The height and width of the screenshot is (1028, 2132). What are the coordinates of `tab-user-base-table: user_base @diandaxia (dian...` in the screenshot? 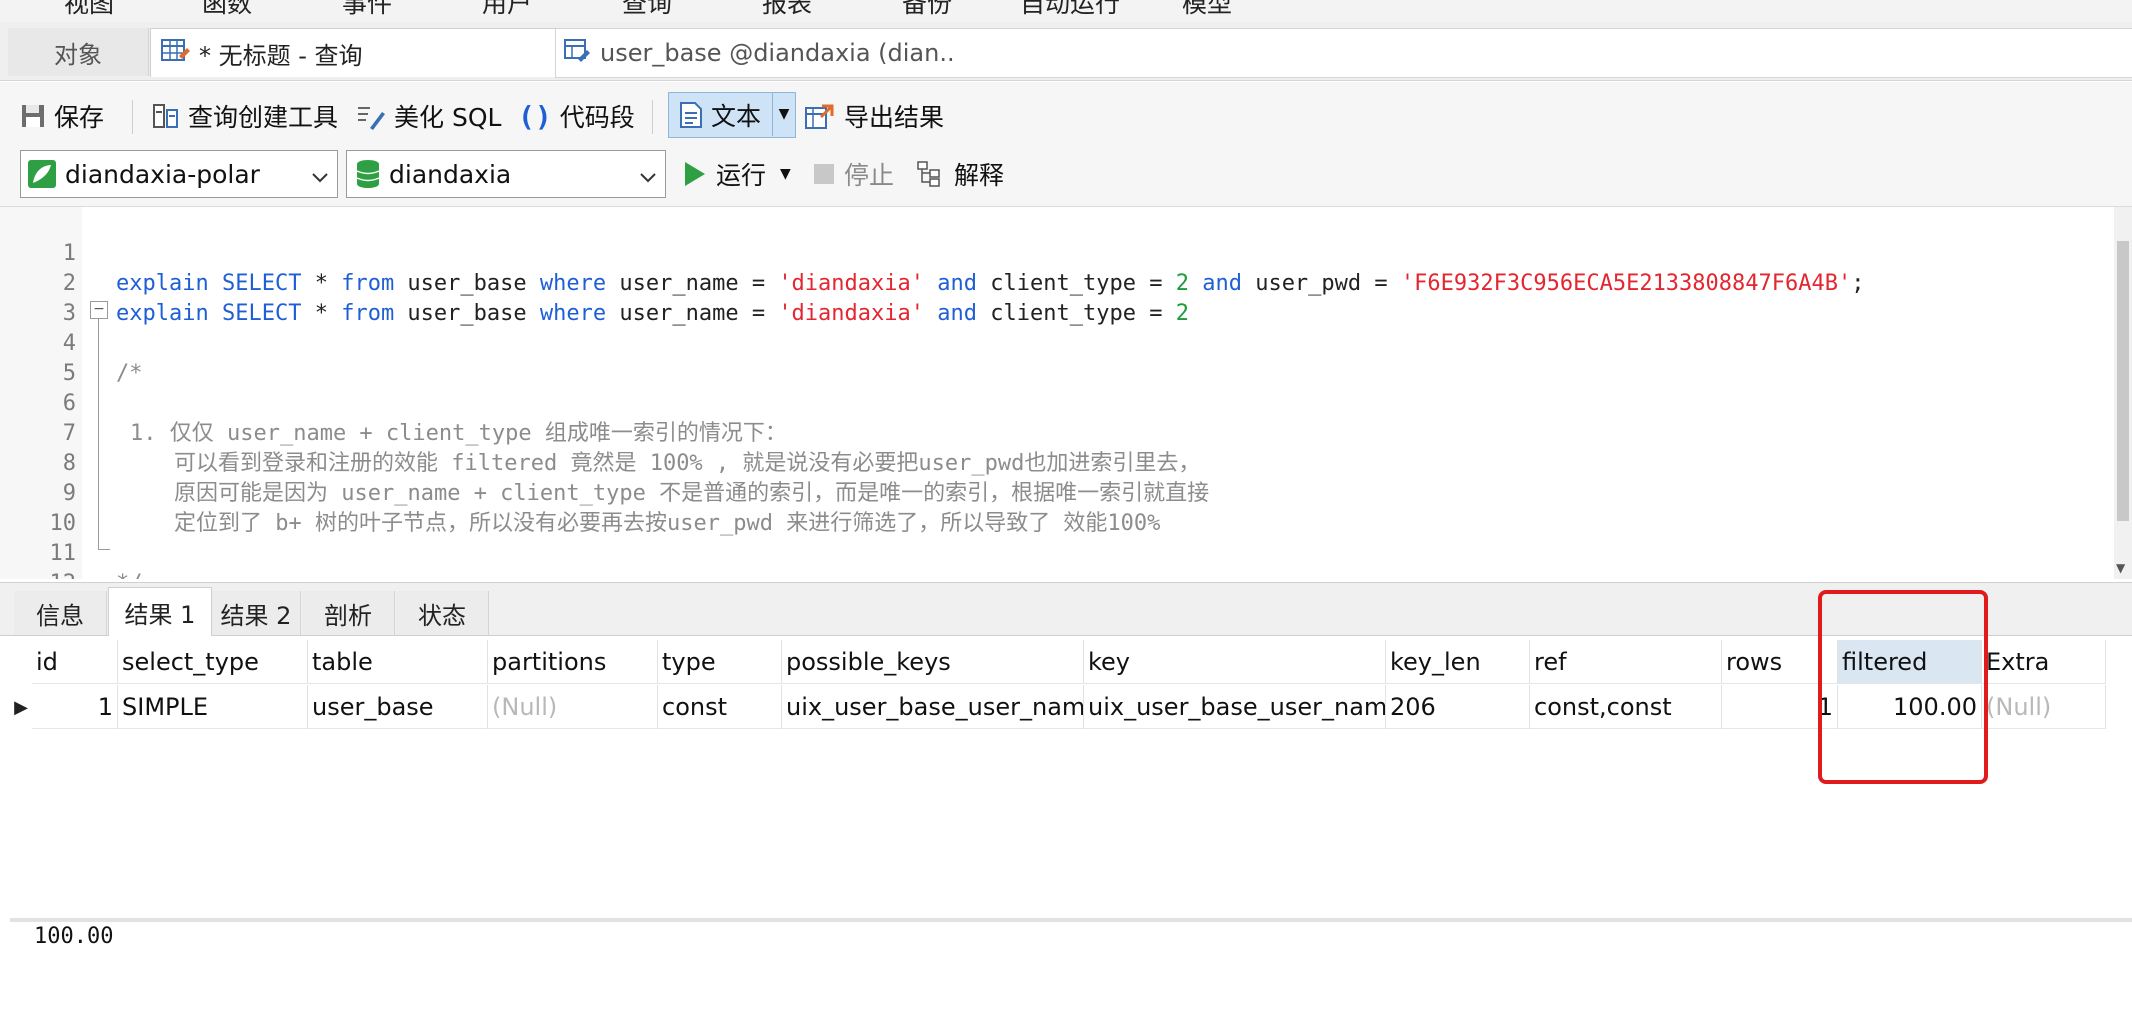 It's located at (760, 53).